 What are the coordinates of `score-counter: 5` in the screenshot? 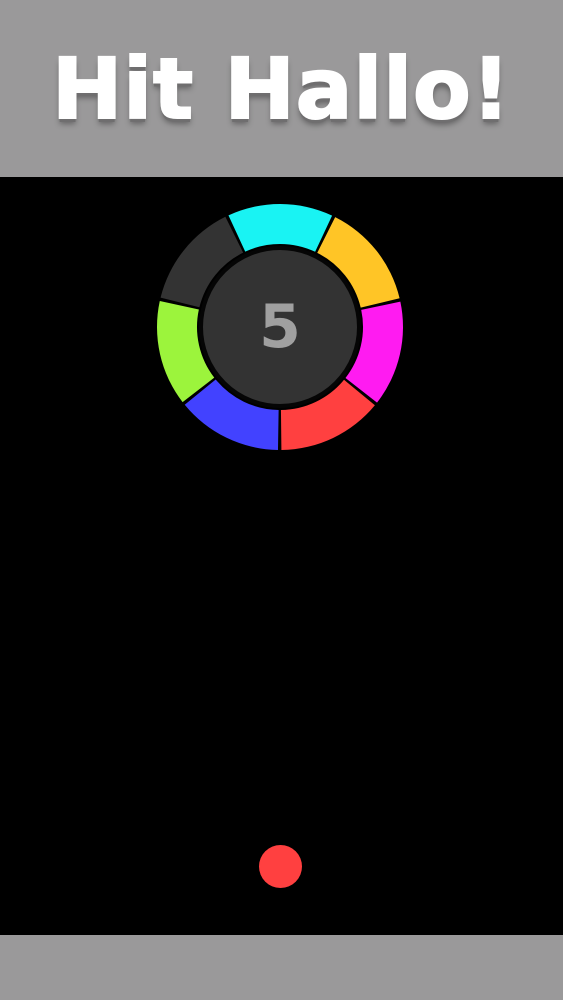 It's located at (280, 327).